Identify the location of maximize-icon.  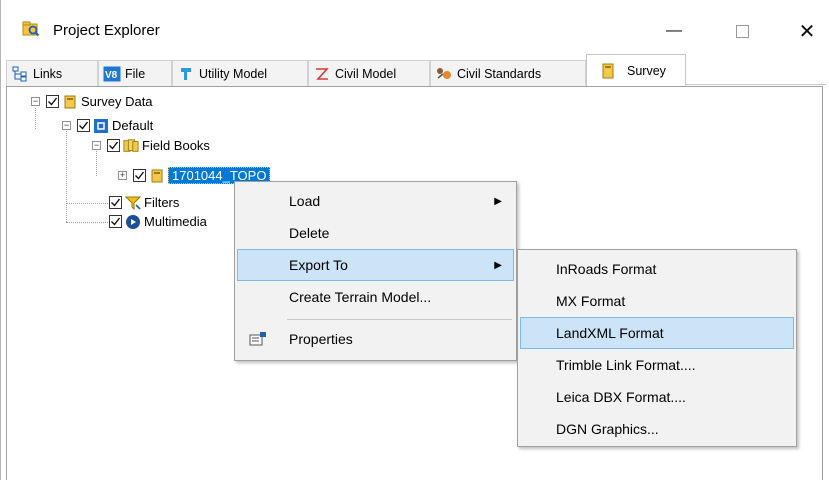
(742, 31).